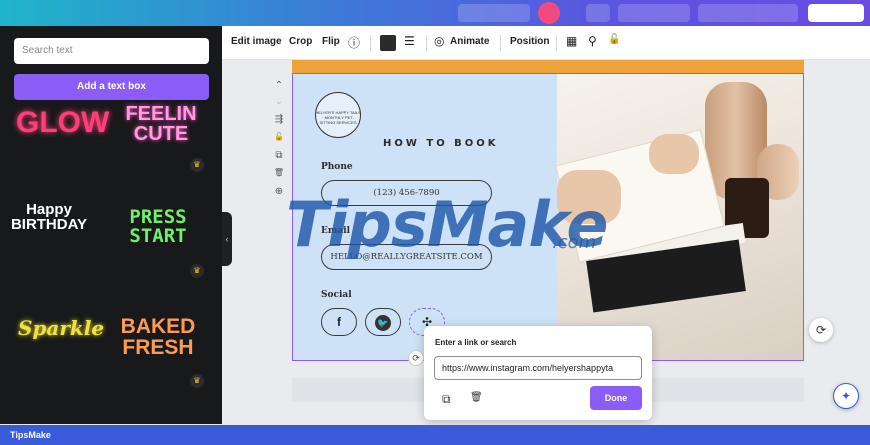 This screenshot has height=445, width=870. Describe the element at coordinates (616, 398) in the screenshot. I see `done-button: Done` at that location.